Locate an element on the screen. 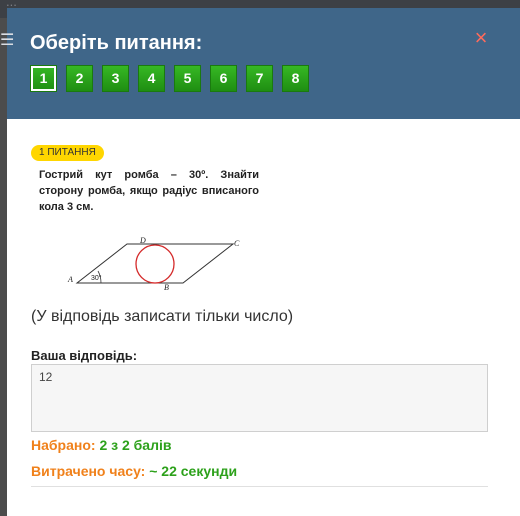 This screenshot has height=516, width=520. question-button-3: 3 is located at coordinates (115, 78).